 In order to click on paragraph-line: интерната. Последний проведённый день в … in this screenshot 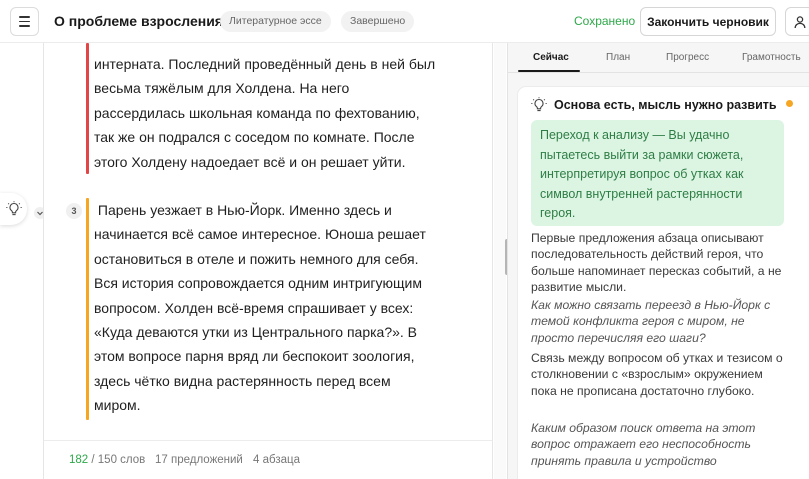, I will do `click(265, 64)`.